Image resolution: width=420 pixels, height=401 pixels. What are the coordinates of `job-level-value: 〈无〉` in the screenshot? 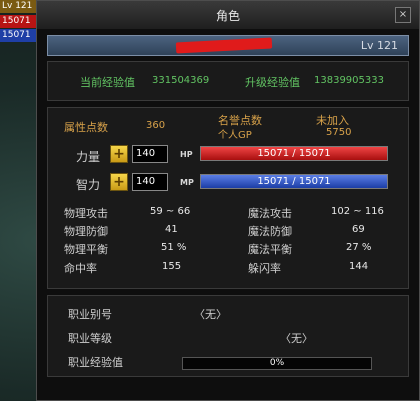 It's located at (296, 338).